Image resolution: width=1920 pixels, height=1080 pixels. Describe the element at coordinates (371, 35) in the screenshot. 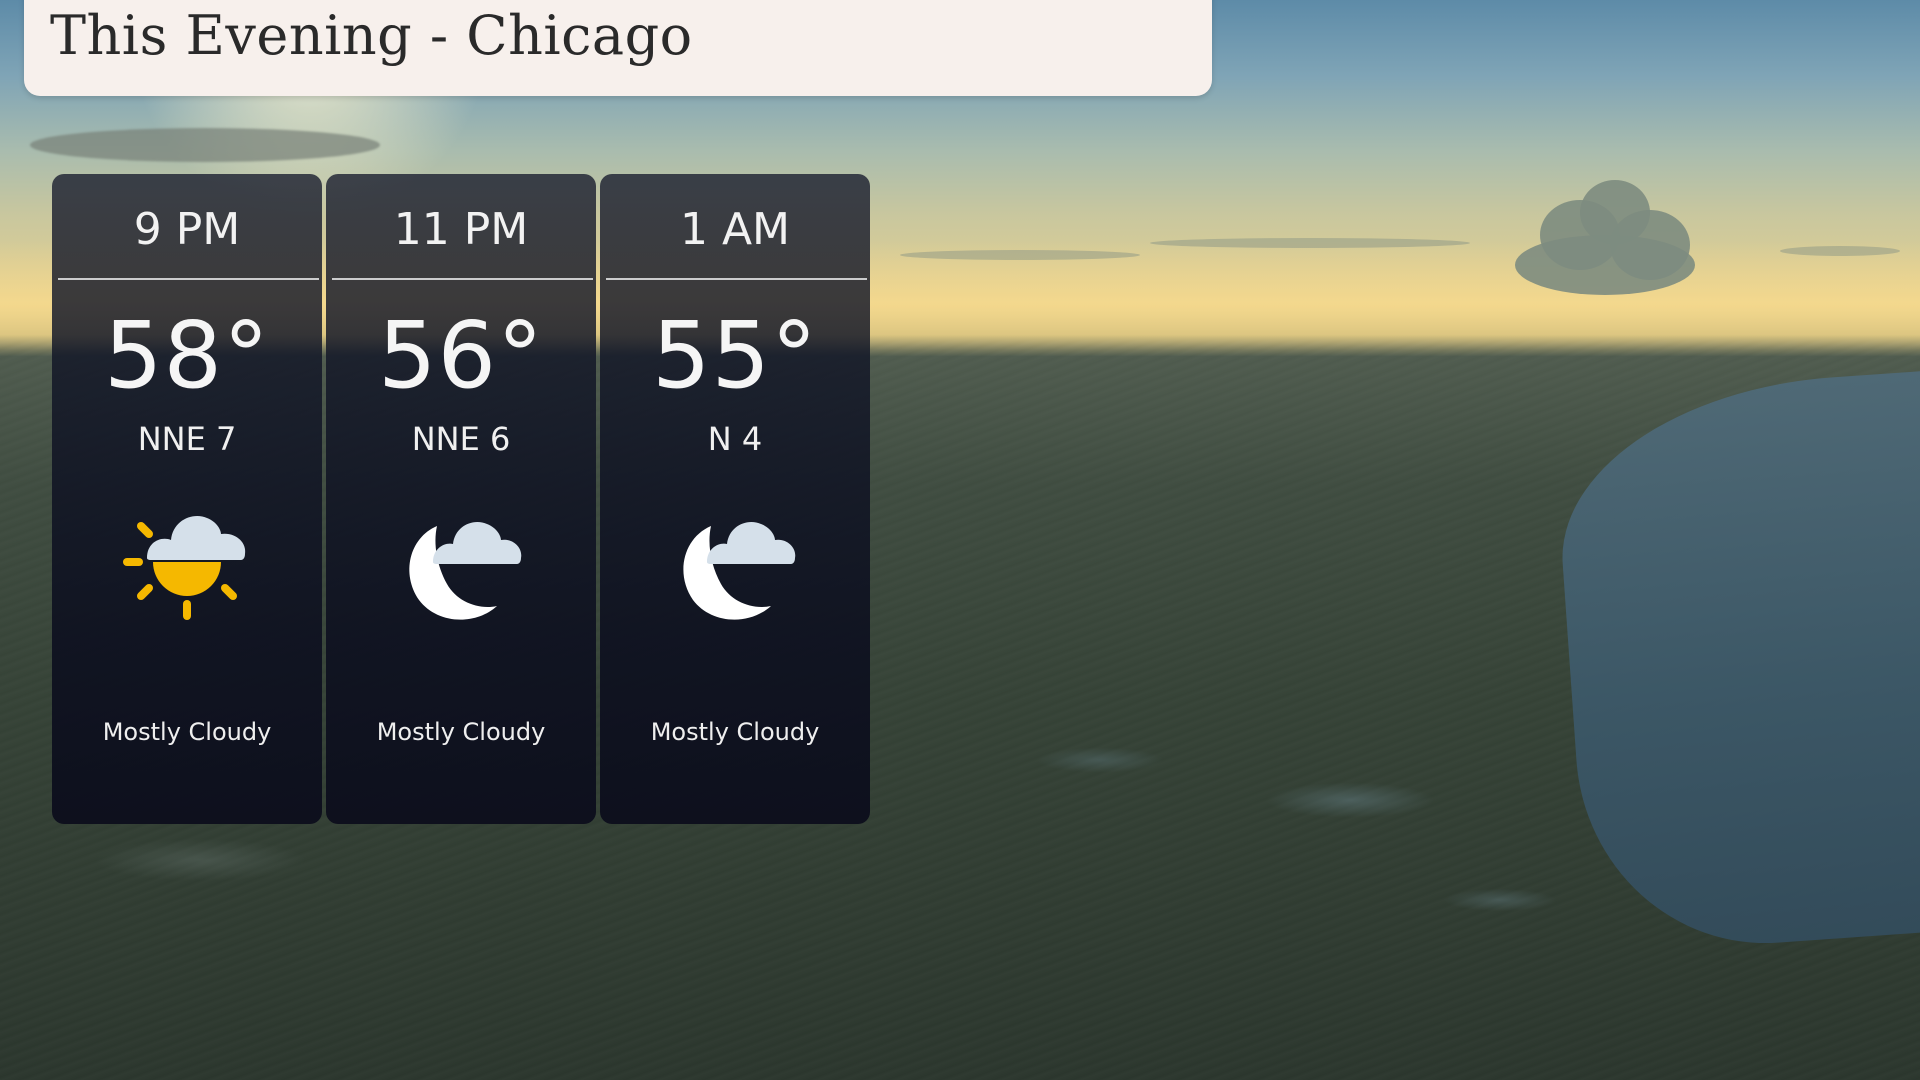

I see `page-title: This Evening - Chicago` at that location.